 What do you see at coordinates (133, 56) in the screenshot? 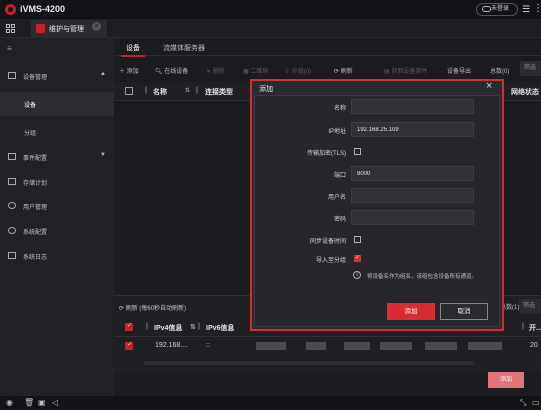
I see `active-tab-indicator` at bounding box center [133, 56].